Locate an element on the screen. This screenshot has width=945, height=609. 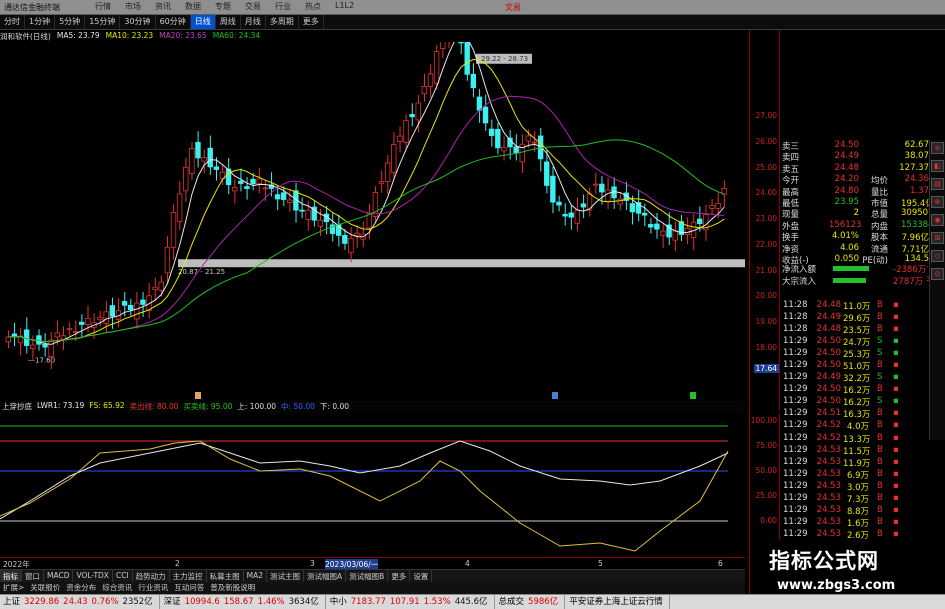
indicator-tab-4: CCI is located at coordinates (123, 576).